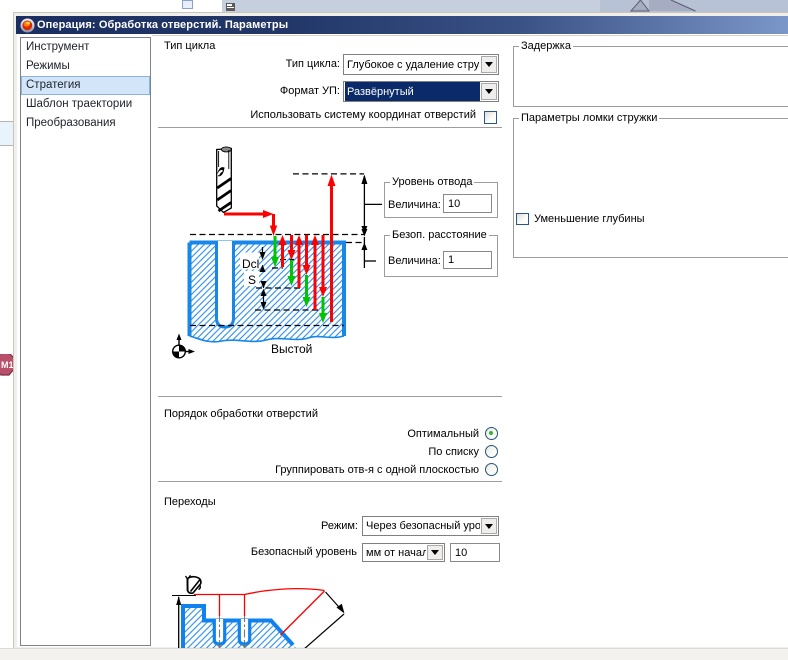 The image size is (788, 660). I want to click on svg-text: Выстой, so click(291, 349).